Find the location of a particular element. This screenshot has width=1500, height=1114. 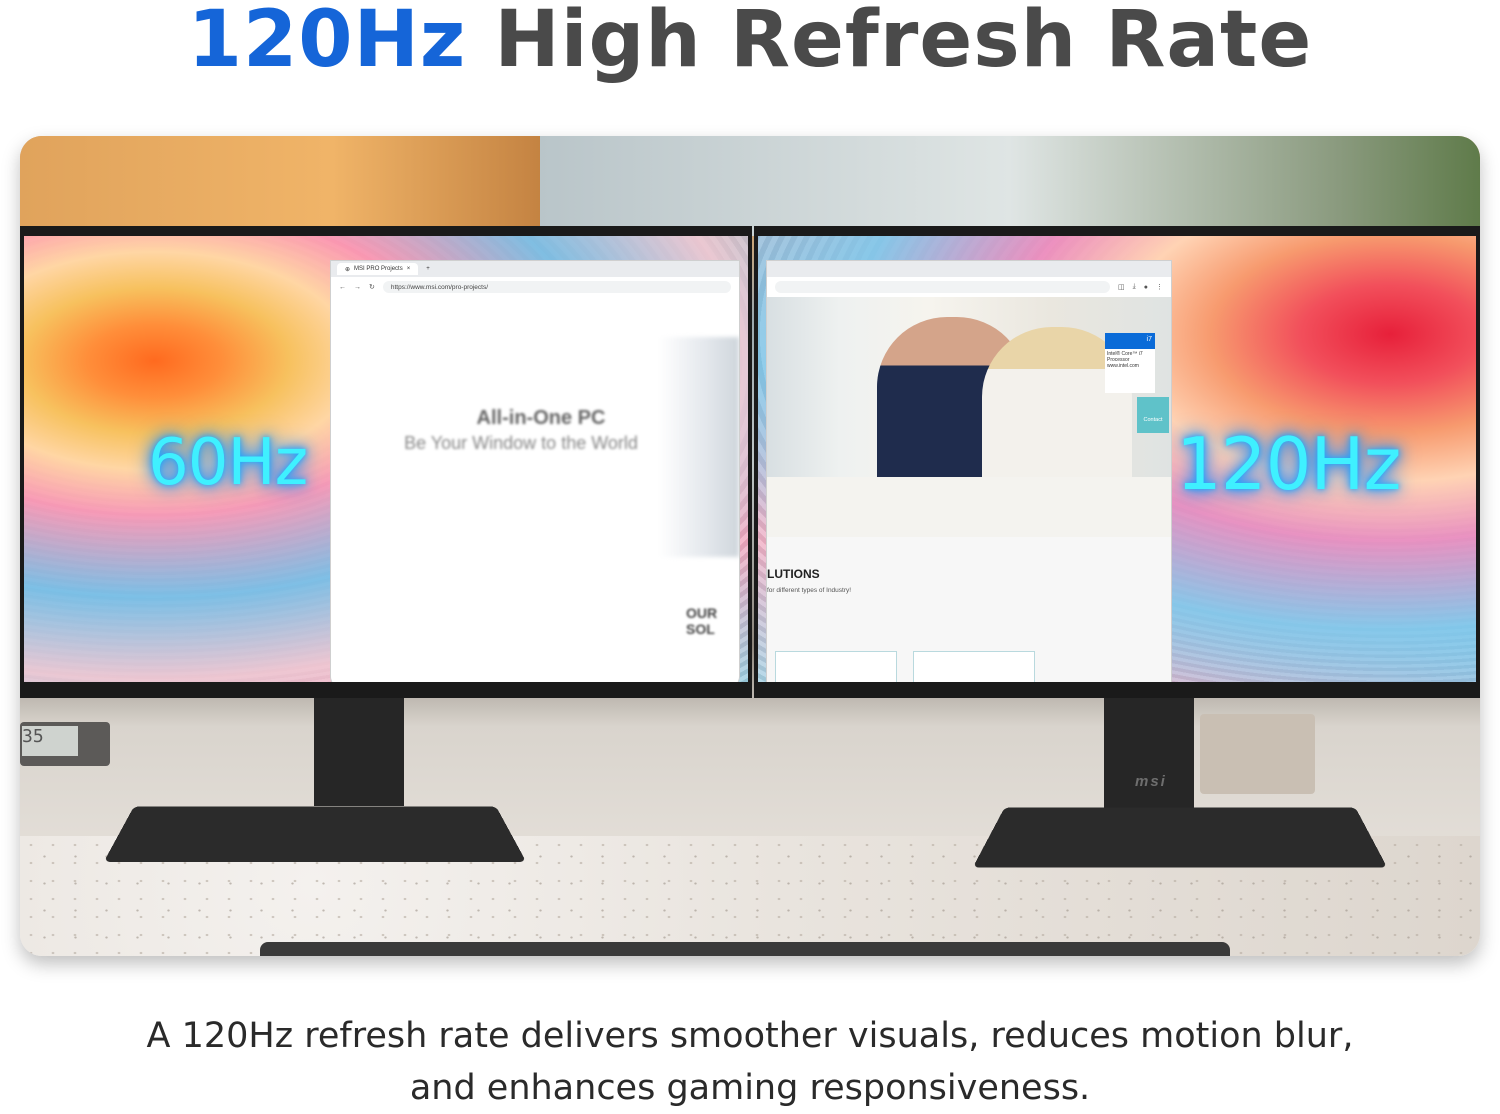

caption-line-2: and enhances gaming responsiveness. is located at coordinates (750, 1088).